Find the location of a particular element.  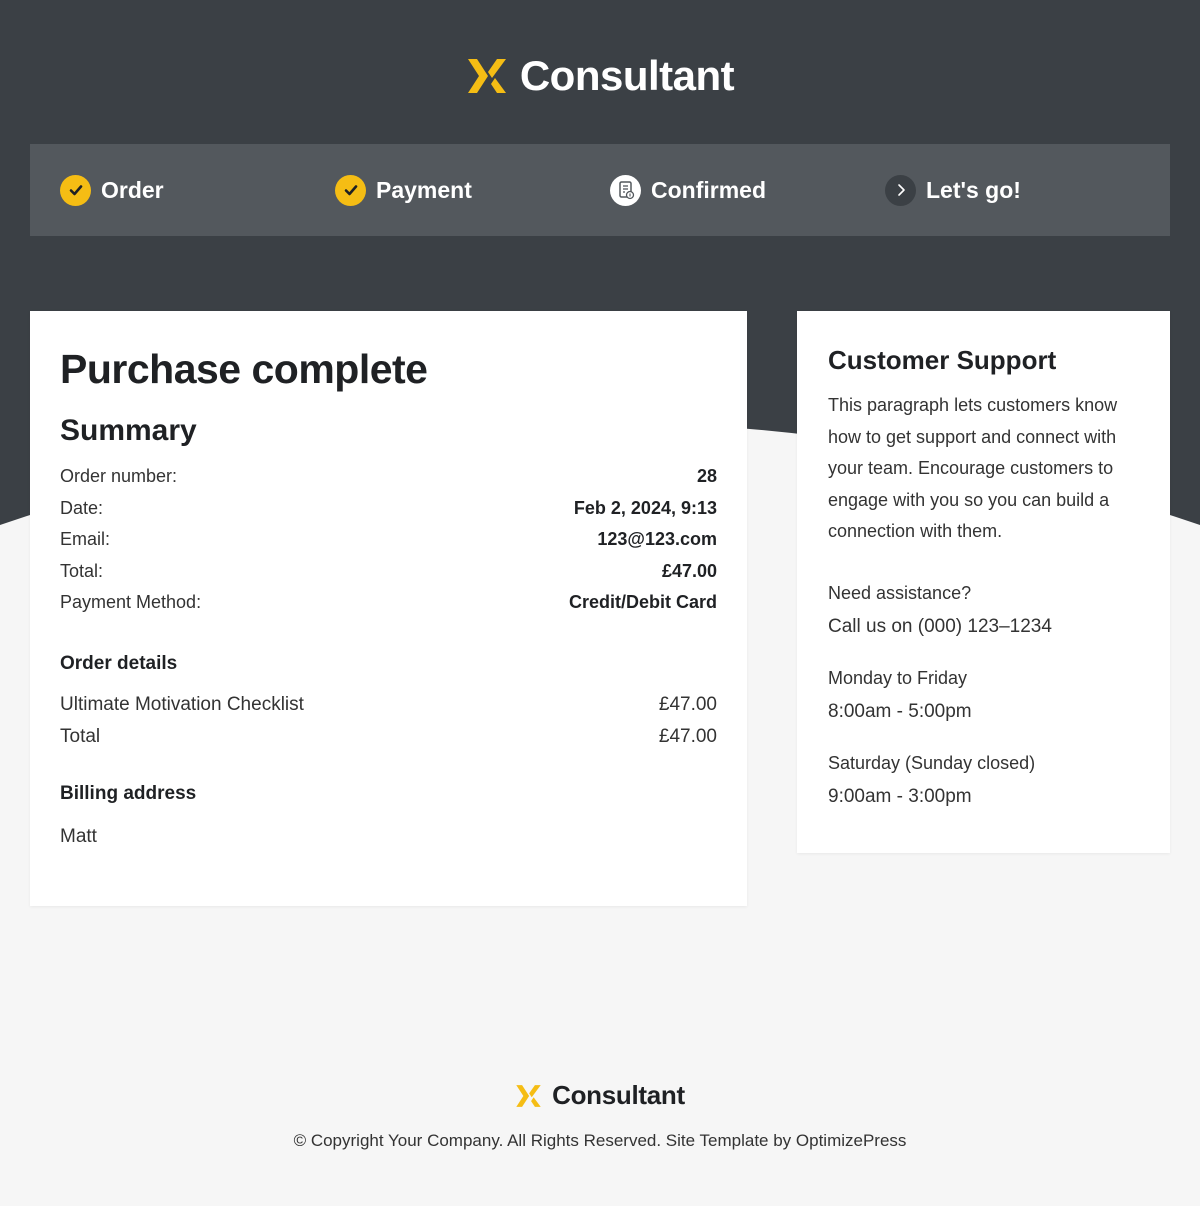

item-name: Total is located at coordinates (80, 736).